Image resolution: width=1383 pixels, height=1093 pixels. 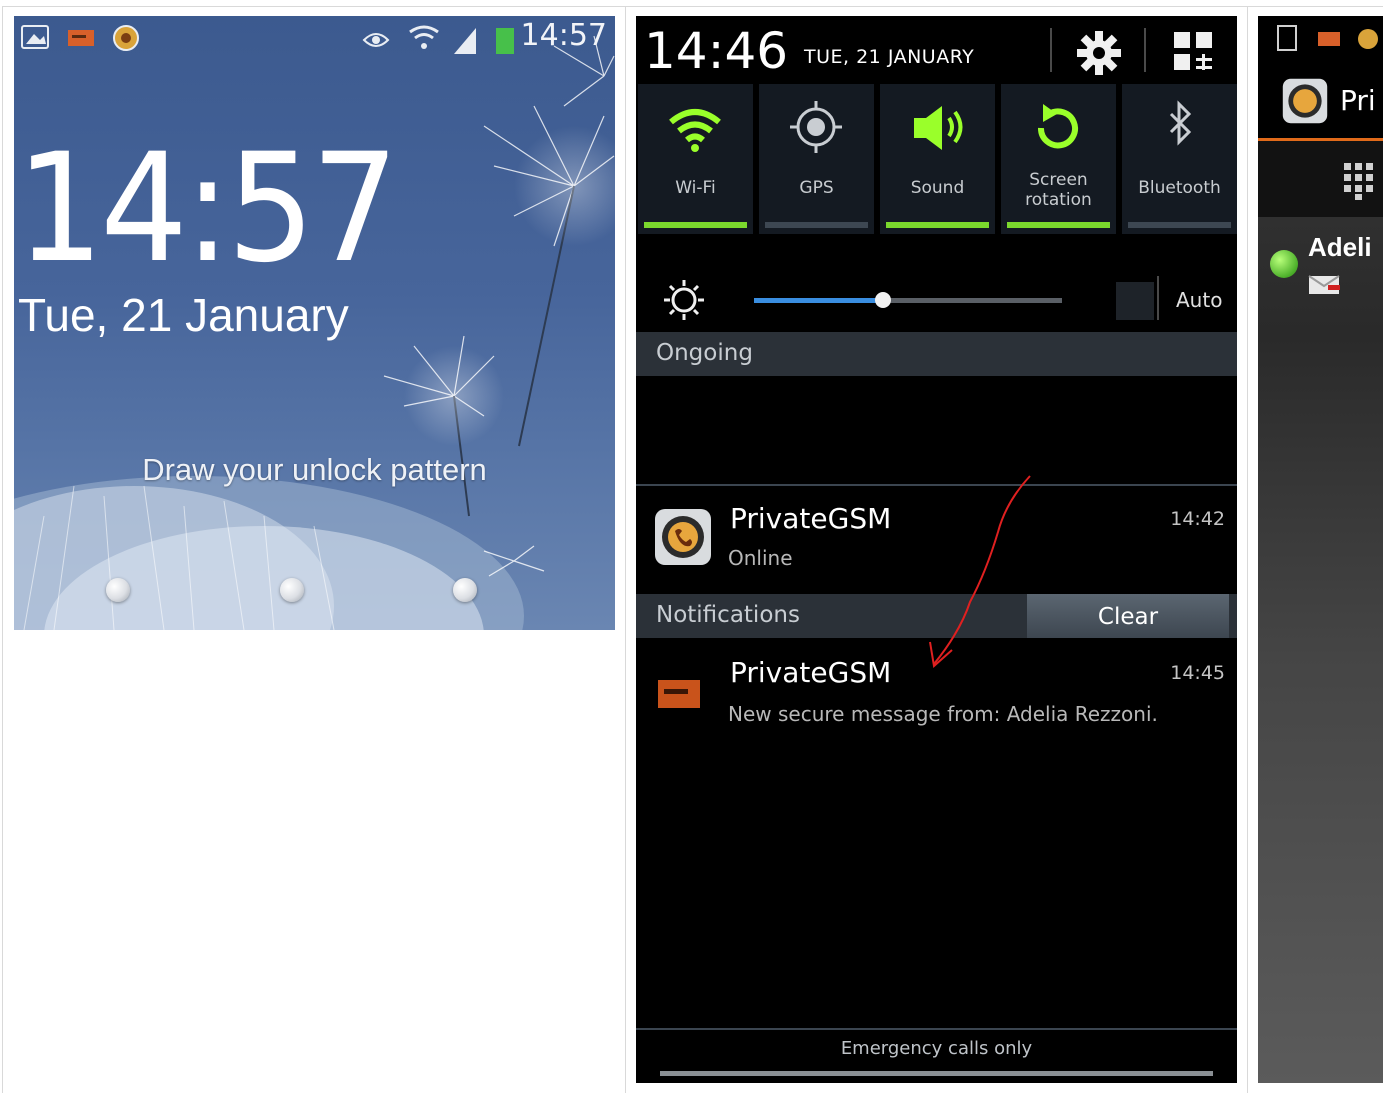 What do you see at coordinates (1128, 616) in the screenshot?
I see `clear-button: Clear` at bounding box center [1128, 616].